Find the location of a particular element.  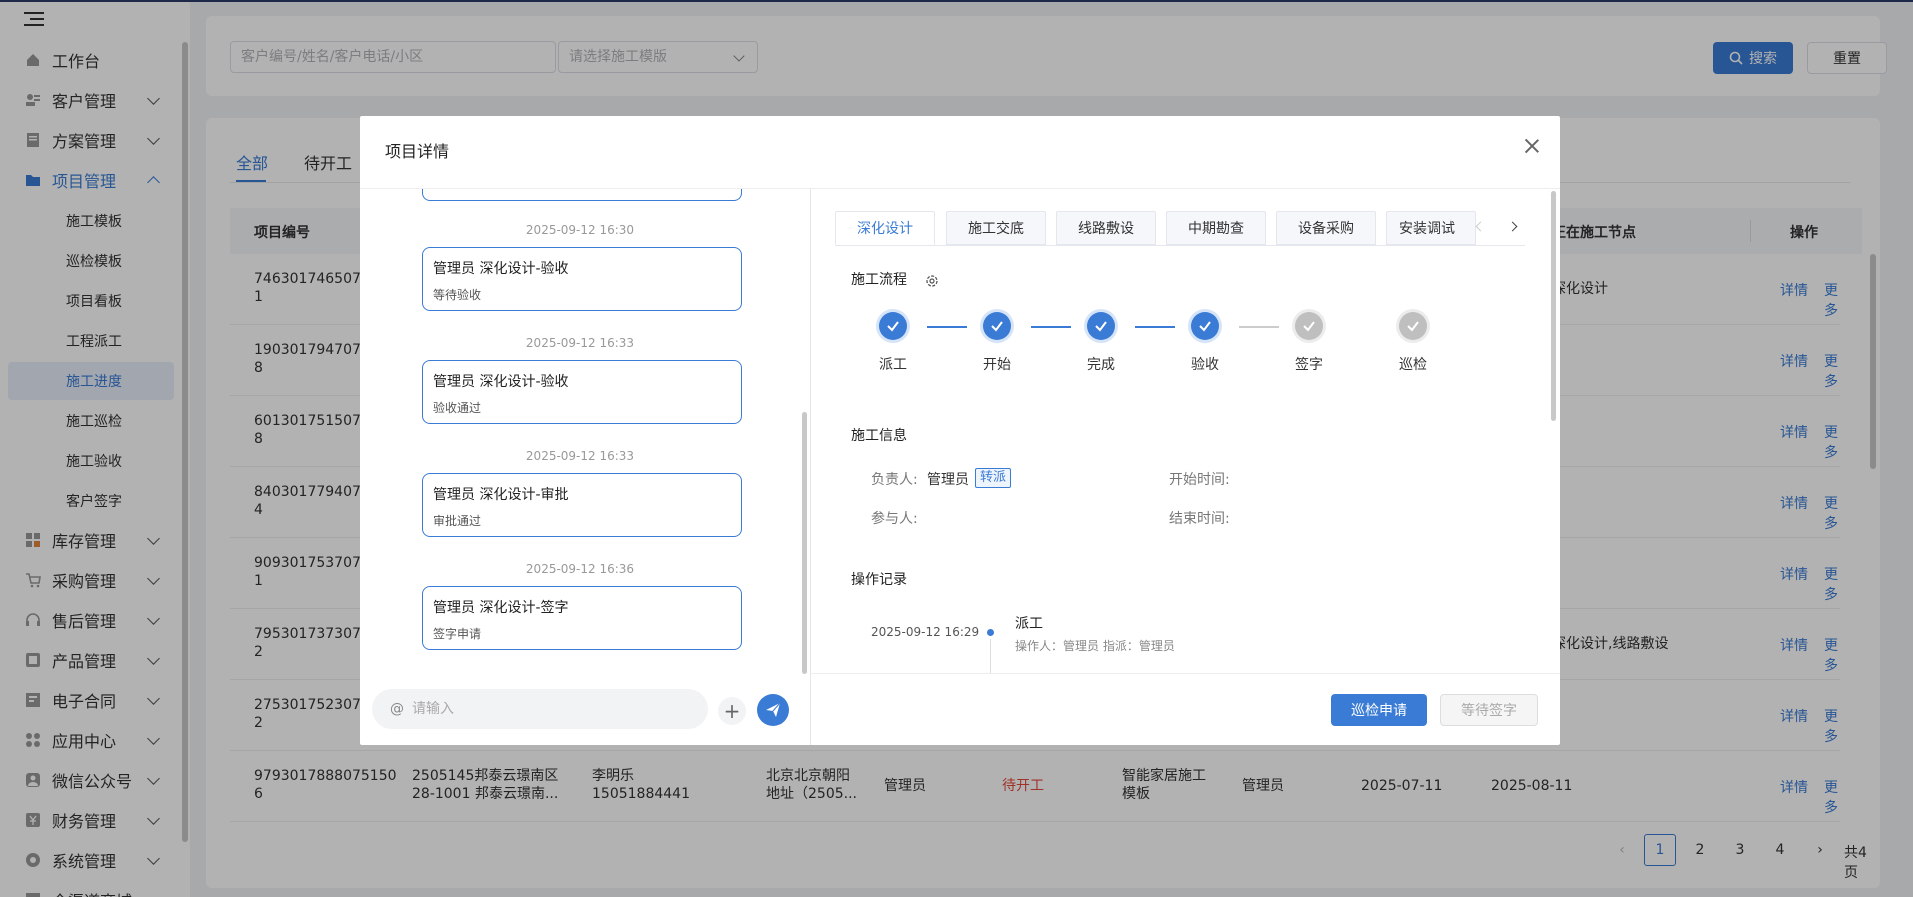

await-signature-button: 等待签字 is located at coordinates (1489, 710).